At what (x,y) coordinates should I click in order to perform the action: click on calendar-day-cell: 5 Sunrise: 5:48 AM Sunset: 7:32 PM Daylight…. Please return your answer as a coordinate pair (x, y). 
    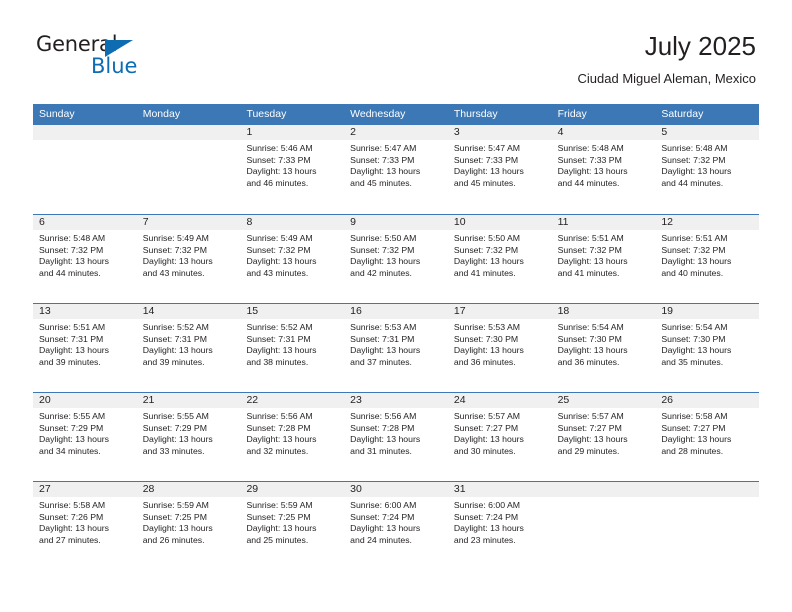
    Looking at the image, I should click on (707, 169).